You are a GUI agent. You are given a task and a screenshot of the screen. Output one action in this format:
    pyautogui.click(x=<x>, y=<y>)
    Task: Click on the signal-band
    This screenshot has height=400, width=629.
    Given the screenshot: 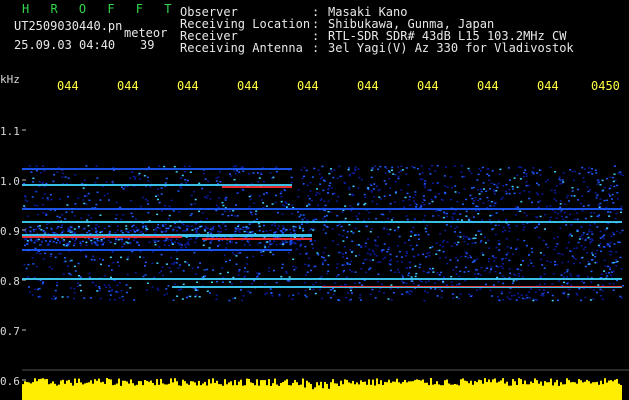 What is the action you would take?
    pyautogui.click(x=322, y=209)
    